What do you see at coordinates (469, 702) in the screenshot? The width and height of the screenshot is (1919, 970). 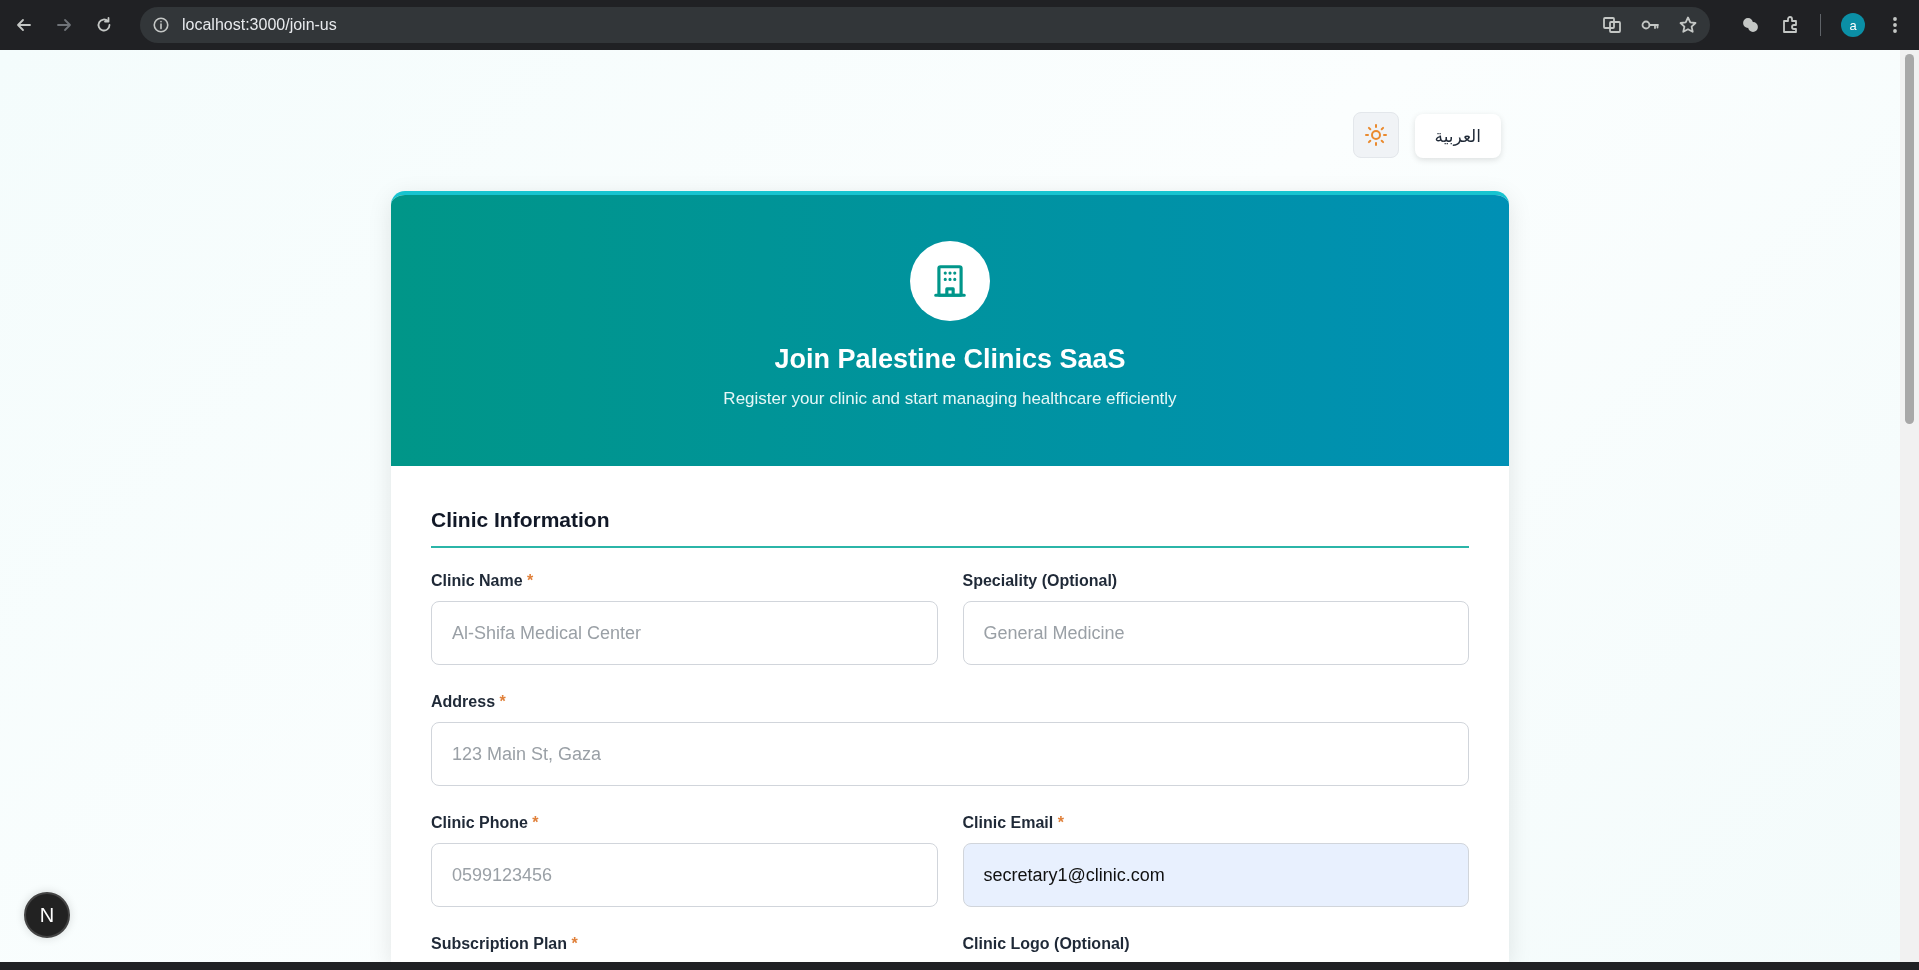 I see `field-label: Address *` at bounding box center [469, 702].